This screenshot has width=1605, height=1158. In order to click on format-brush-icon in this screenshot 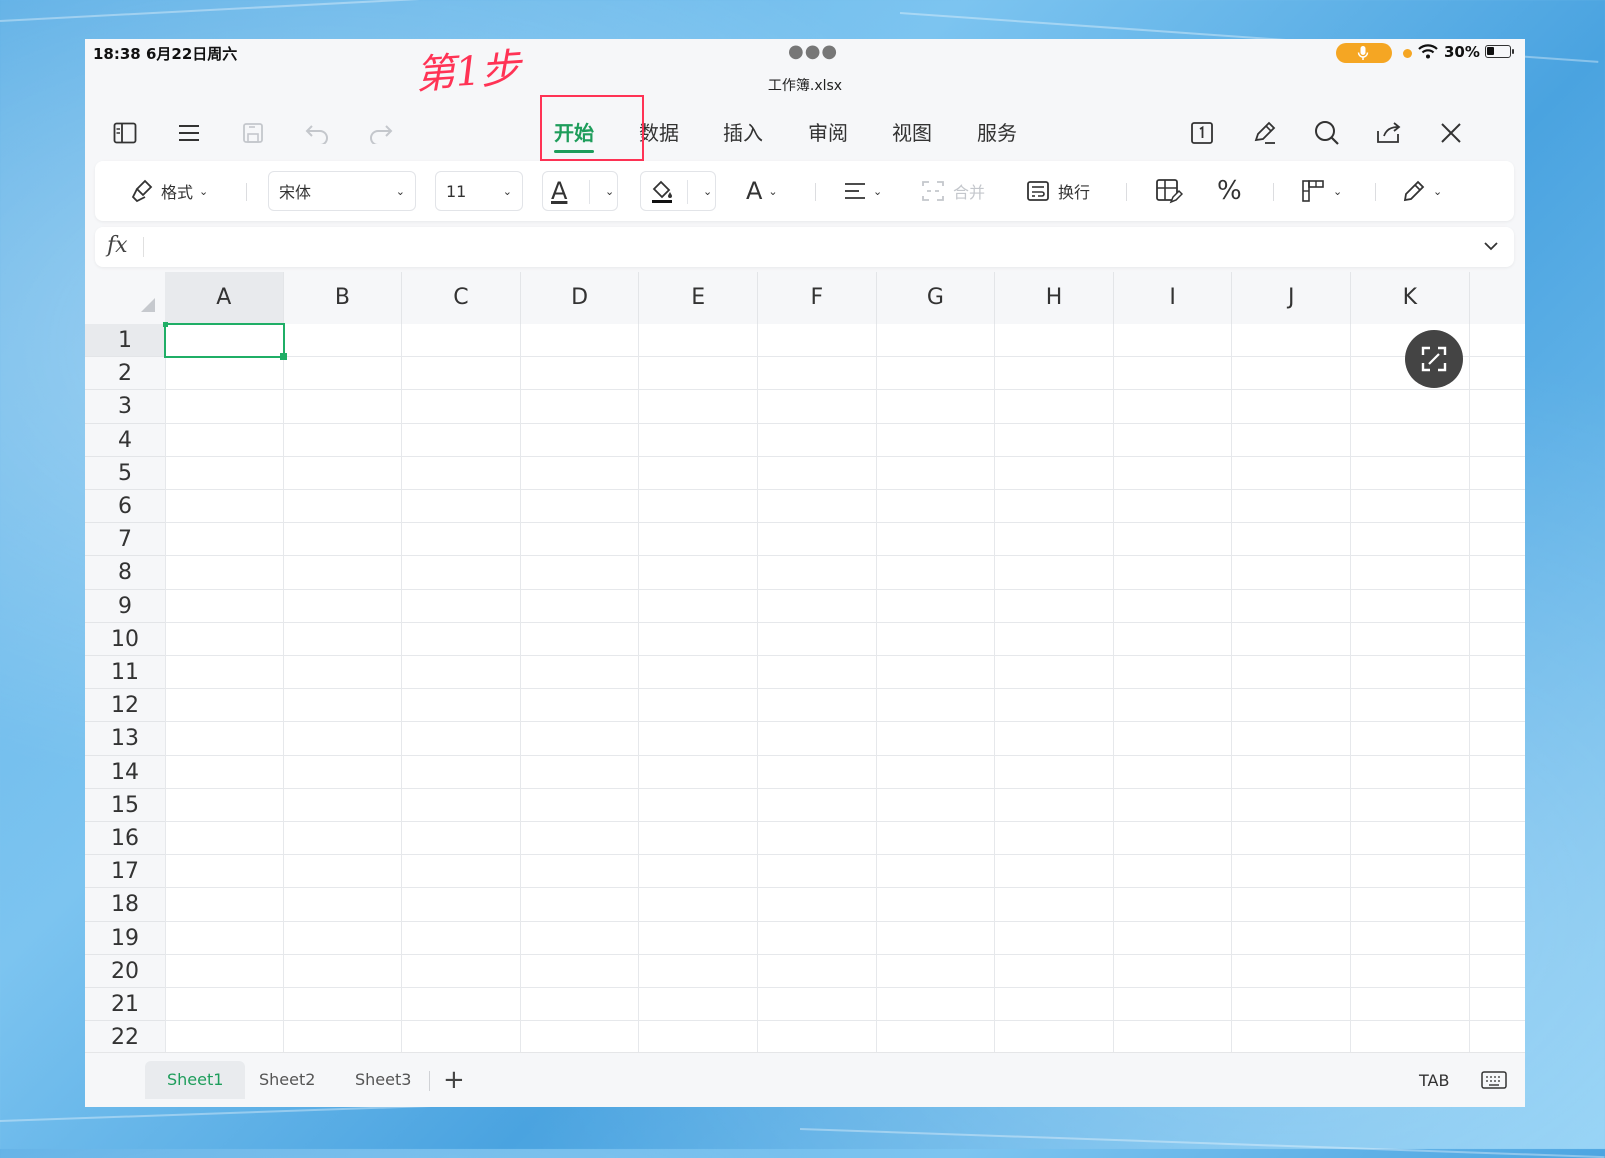, I will do `click(142, 191)`.